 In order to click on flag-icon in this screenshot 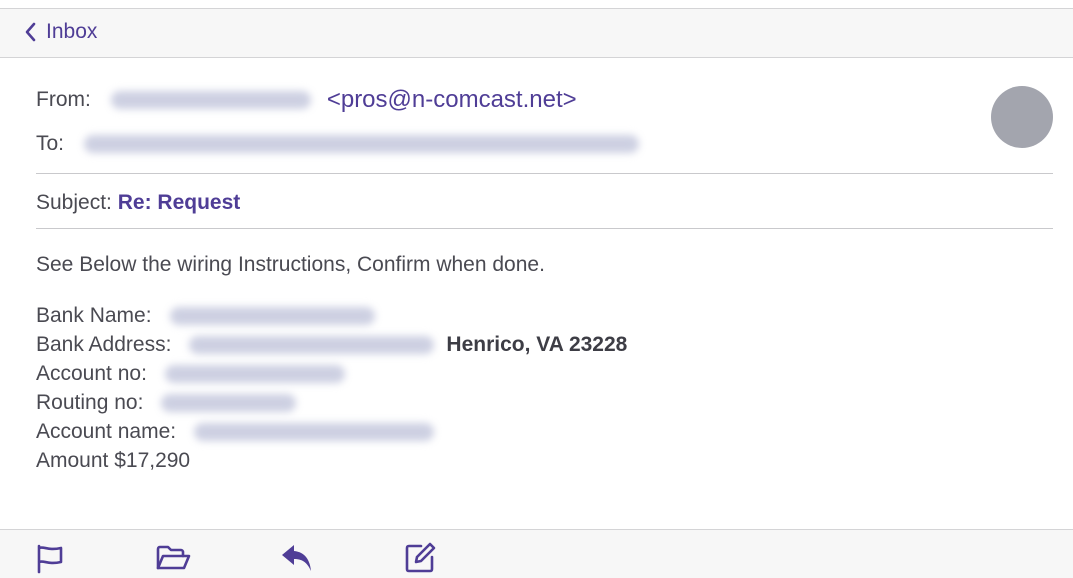, I will do `click(50, 559)`.